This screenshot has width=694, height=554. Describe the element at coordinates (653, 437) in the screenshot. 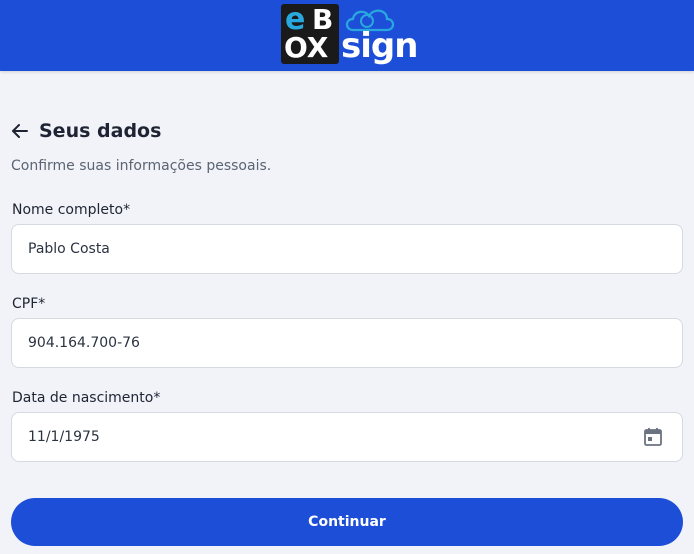

I see `calendar-icon` at that location.